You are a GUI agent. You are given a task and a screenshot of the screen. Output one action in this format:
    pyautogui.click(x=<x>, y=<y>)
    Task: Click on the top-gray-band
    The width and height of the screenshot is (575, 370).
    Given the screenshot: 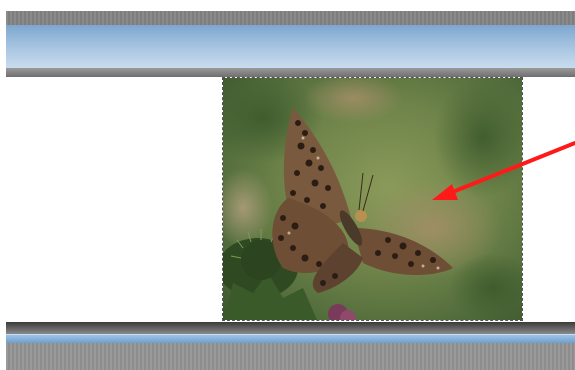 What is the action you would take?
    pyautogui.click(x=290, y=18)
    